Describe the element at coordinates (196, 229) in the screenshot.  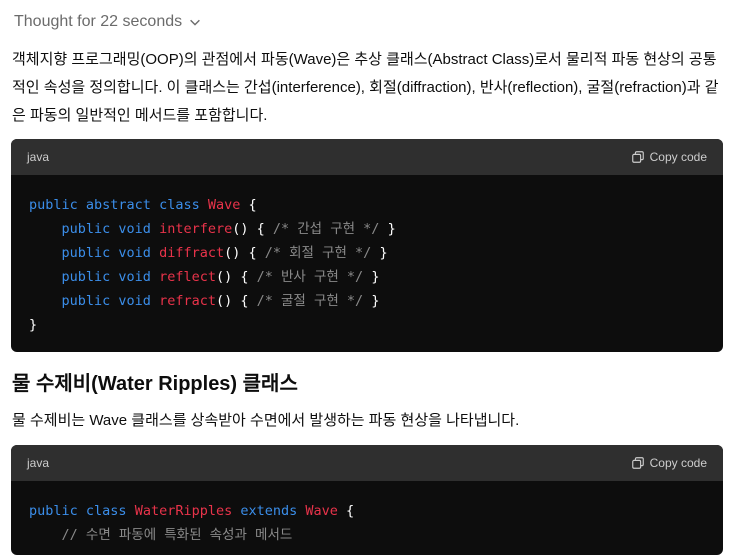
I see `code-token: interfere` at that location.